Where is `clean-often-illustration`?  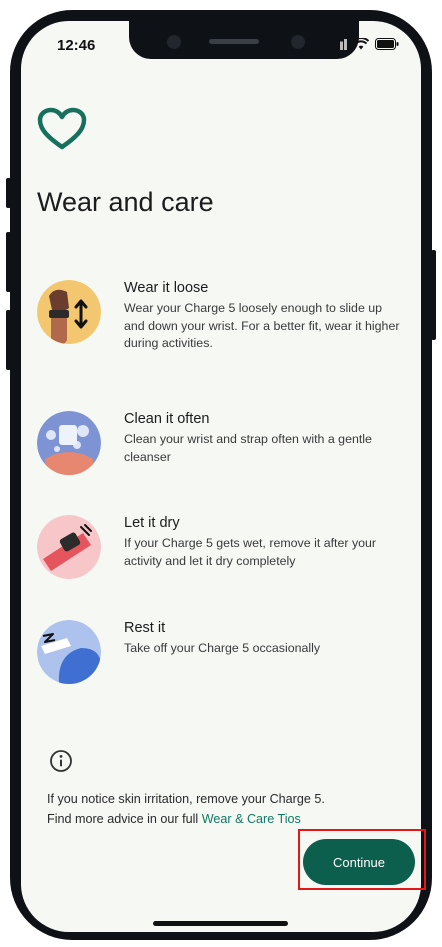
clean-often-illustration is located at coordinates (69, 443).